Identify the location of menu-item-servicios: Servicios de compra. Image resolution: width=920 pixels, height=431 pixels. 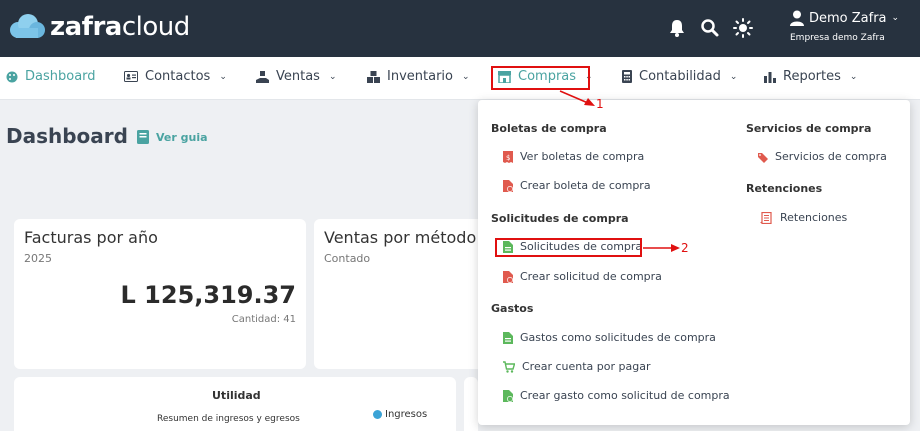
(822, 156).